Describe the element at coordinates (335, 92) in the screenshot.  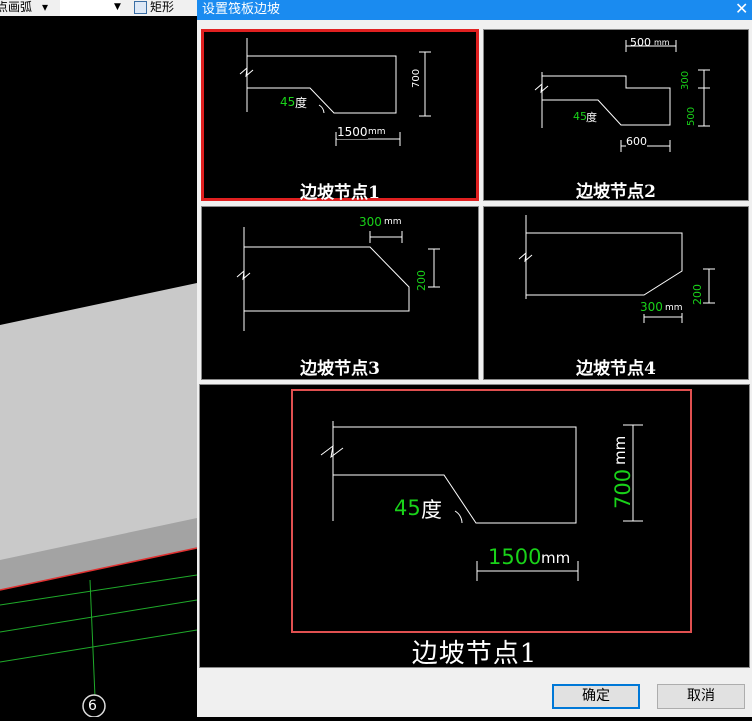
I see `node-1-diagram` at that location.